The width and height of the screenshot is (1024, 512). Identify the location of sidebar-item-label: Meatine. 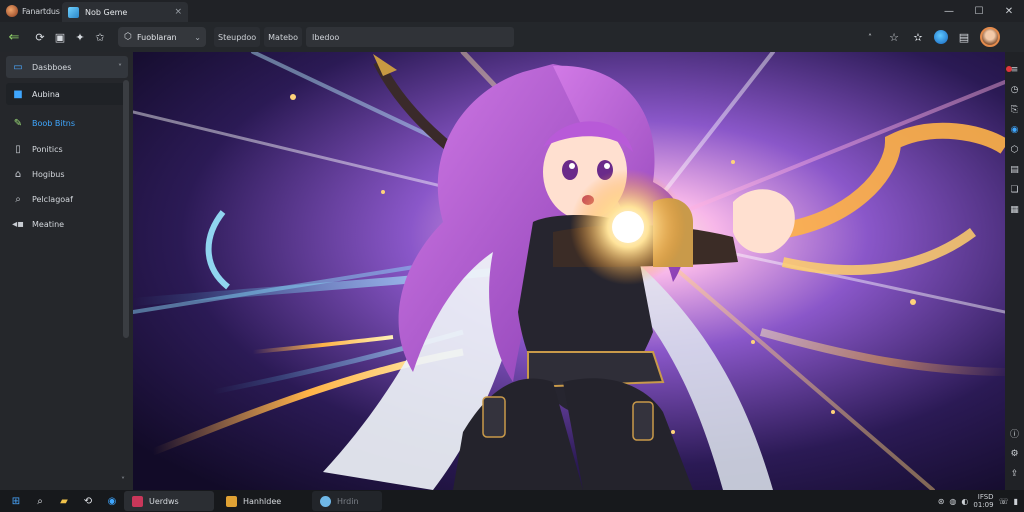
(48, 224).